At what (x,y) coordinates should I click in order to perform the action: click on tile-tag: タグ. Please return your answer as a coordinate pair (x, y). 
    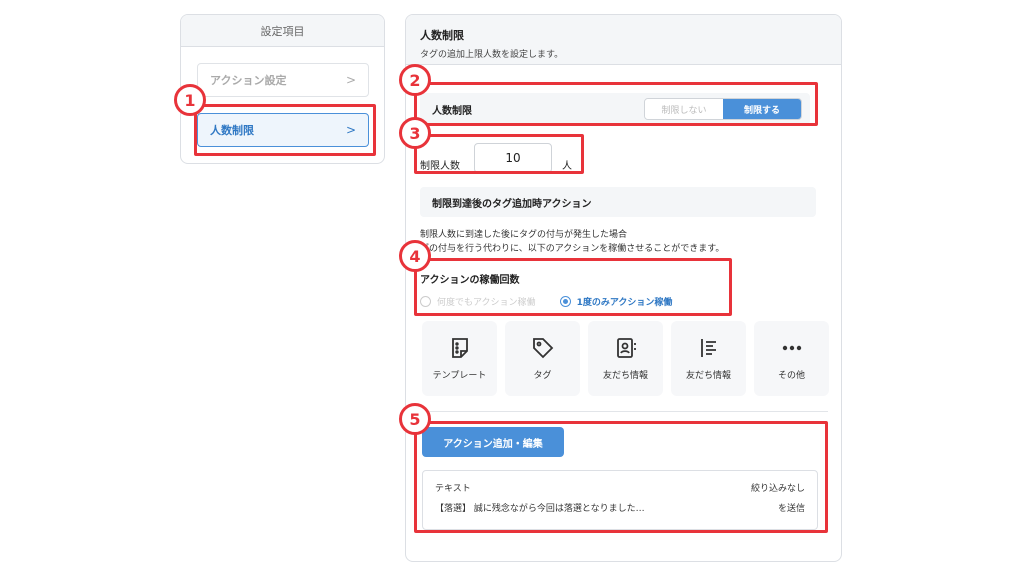
    Looking at the image, I should click on (542, 358).